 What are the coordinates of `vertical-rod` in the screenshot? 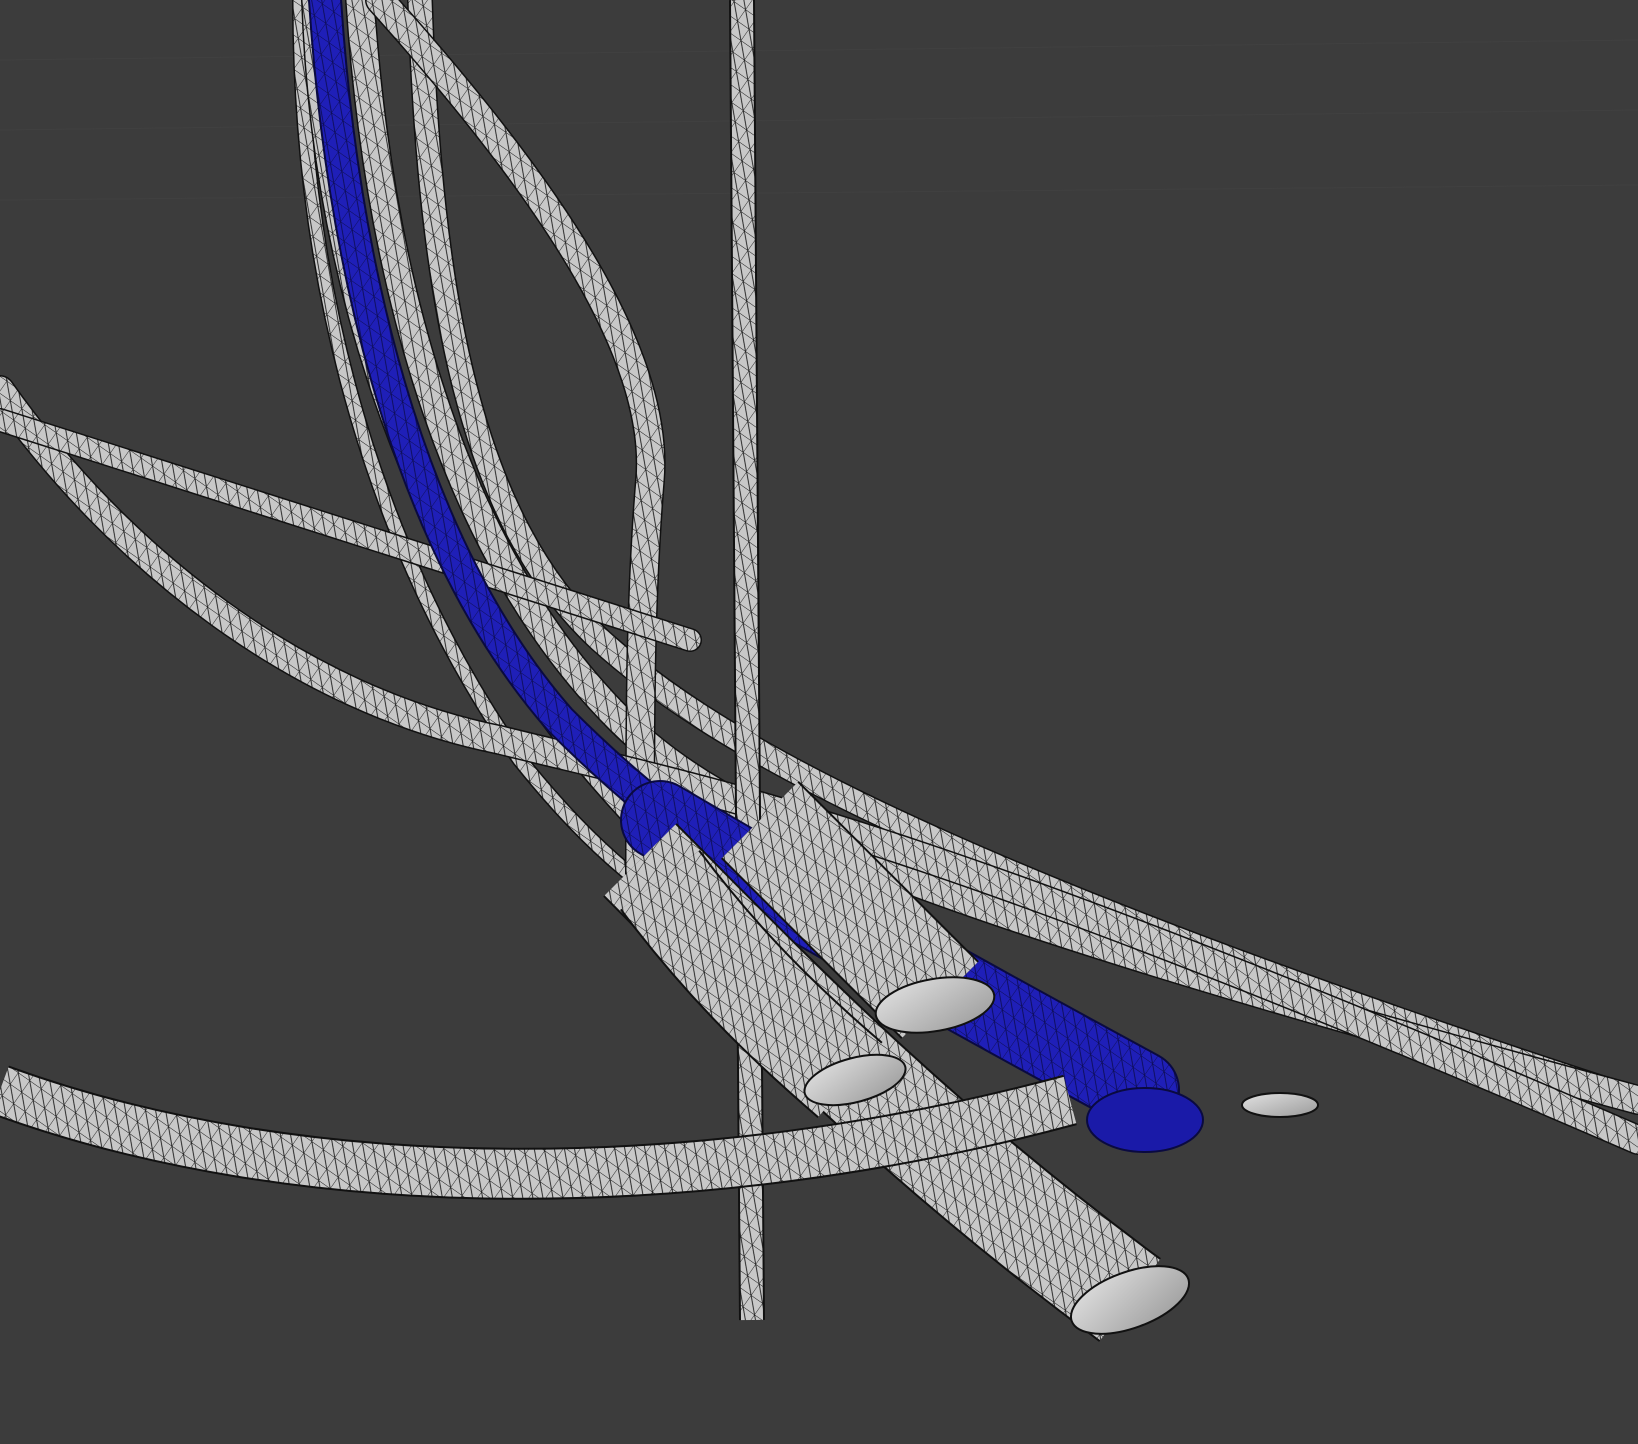 It's located at (747, 660).